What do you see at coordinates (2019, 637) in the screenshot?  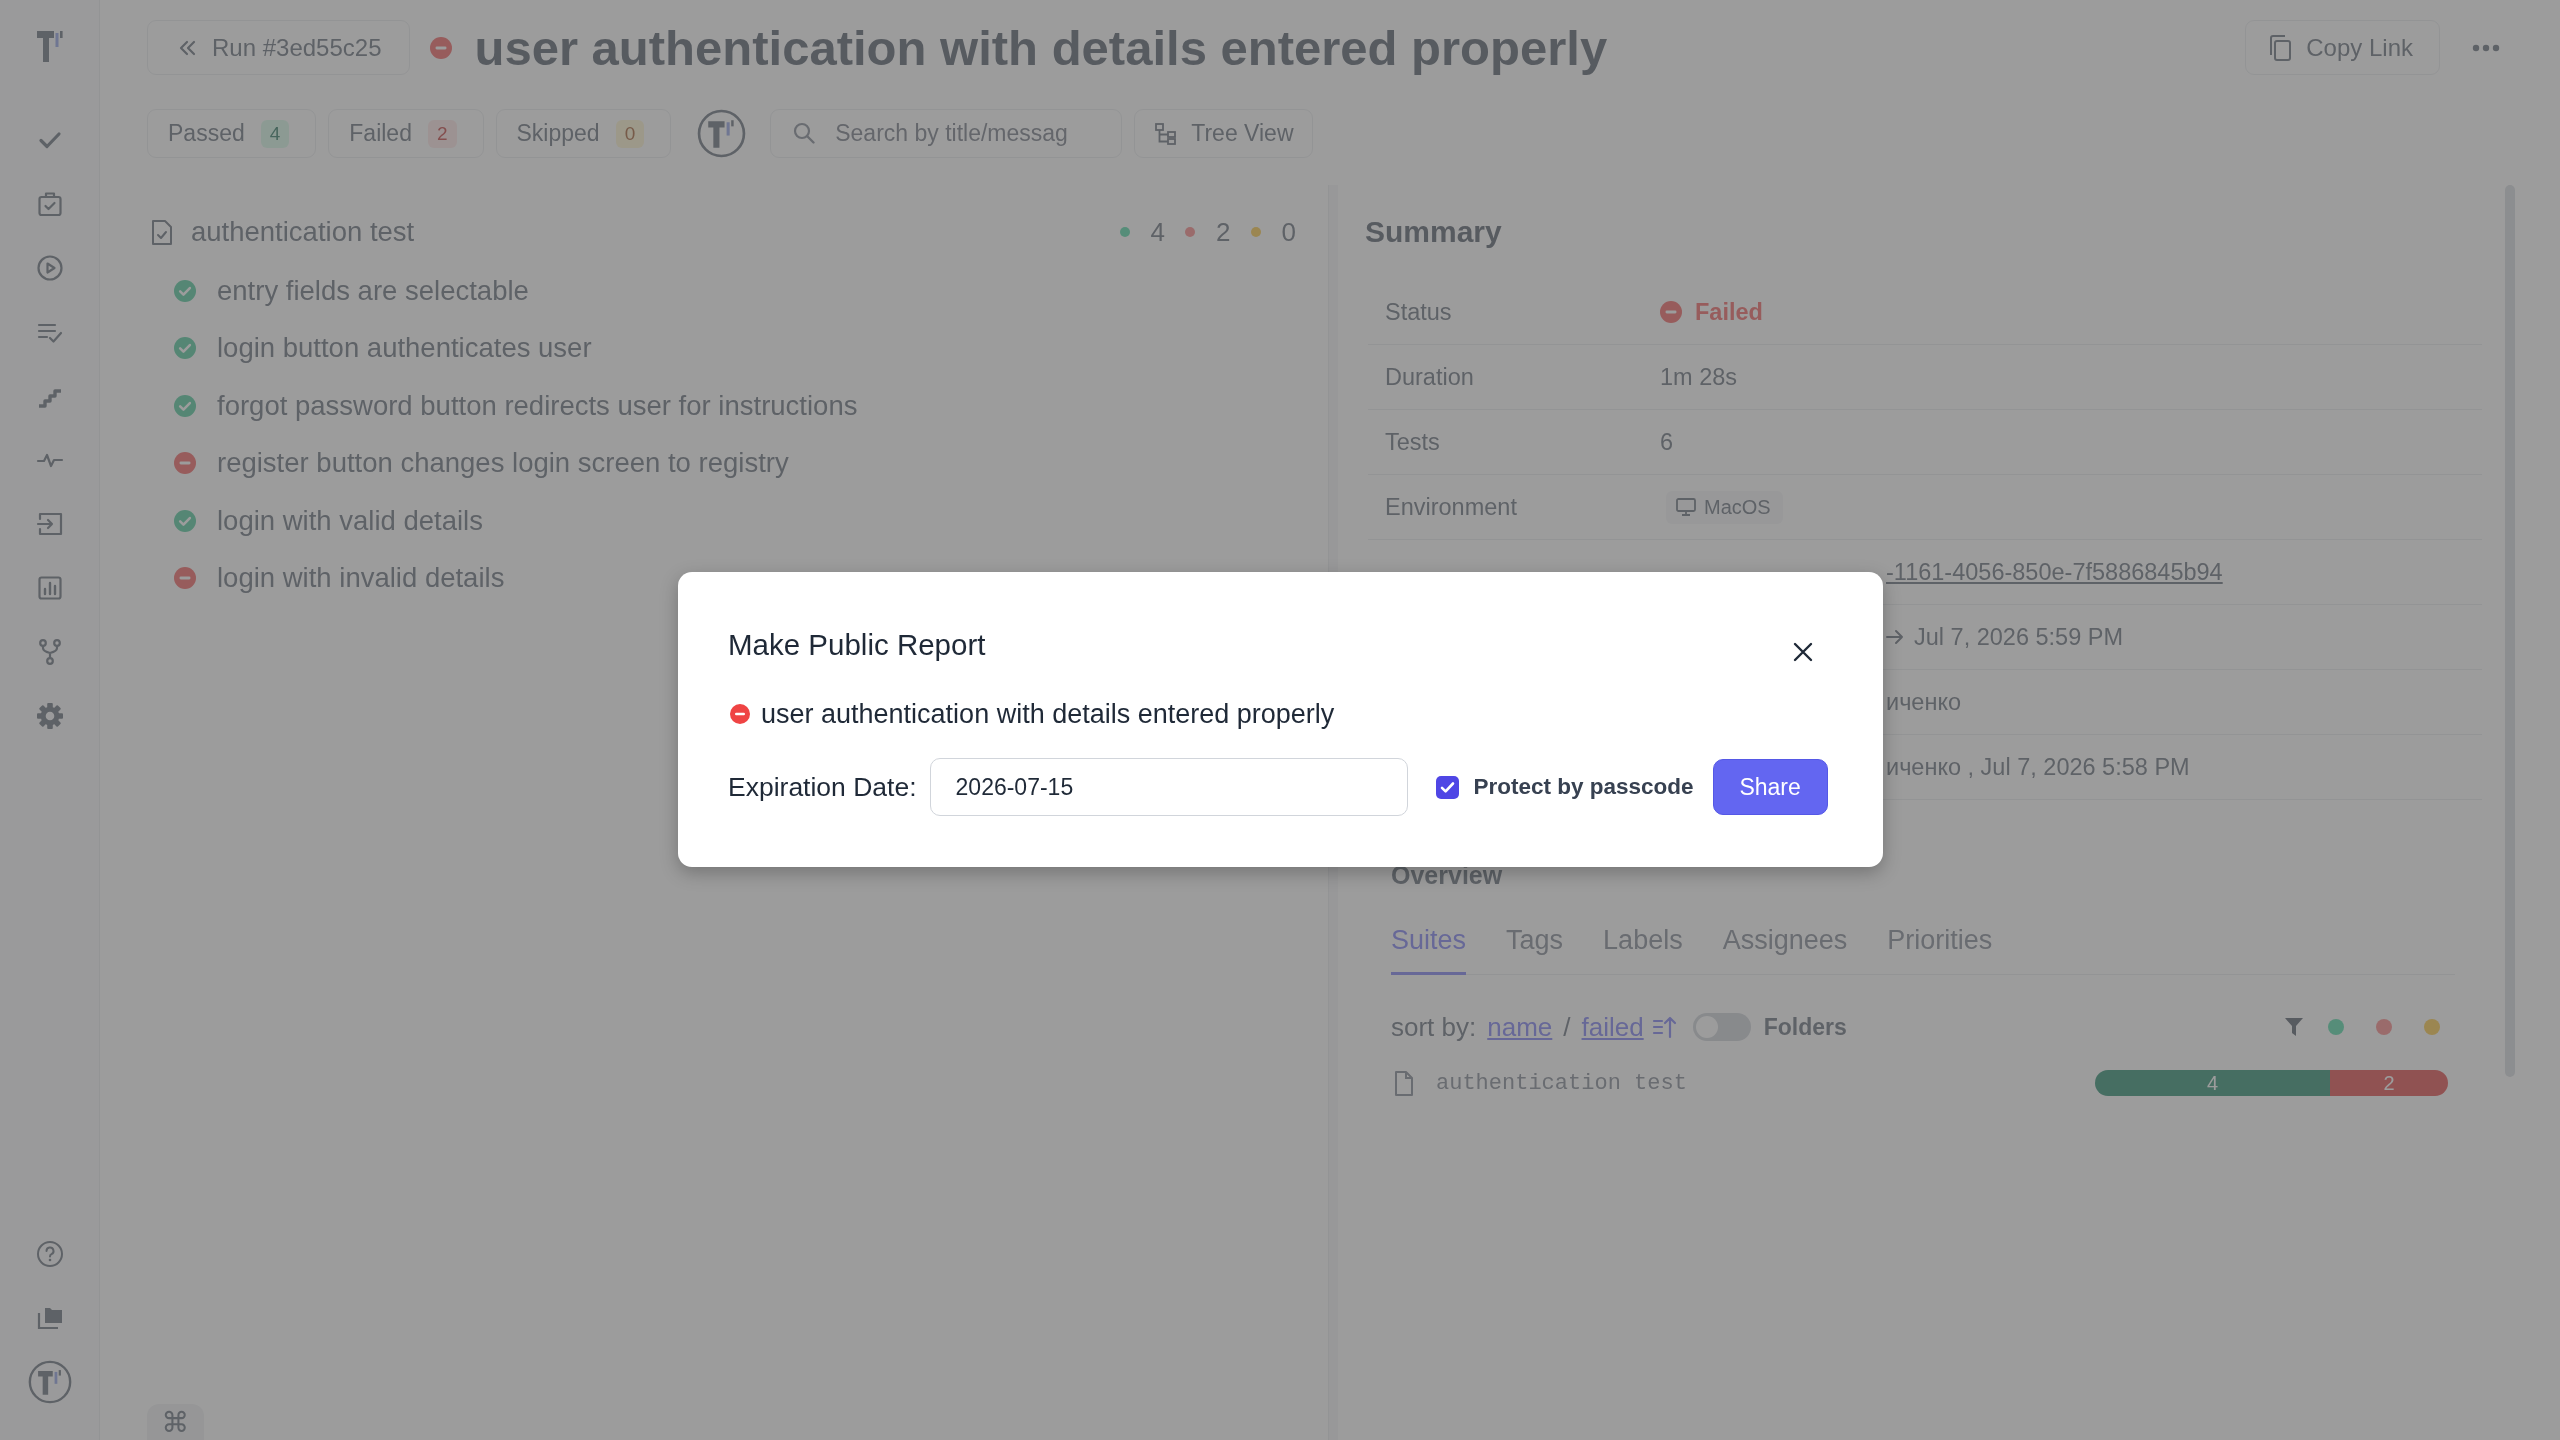 I see `summary-value: Jul 7, 2026 5:59 PM` at bounding box center [2019, 637].